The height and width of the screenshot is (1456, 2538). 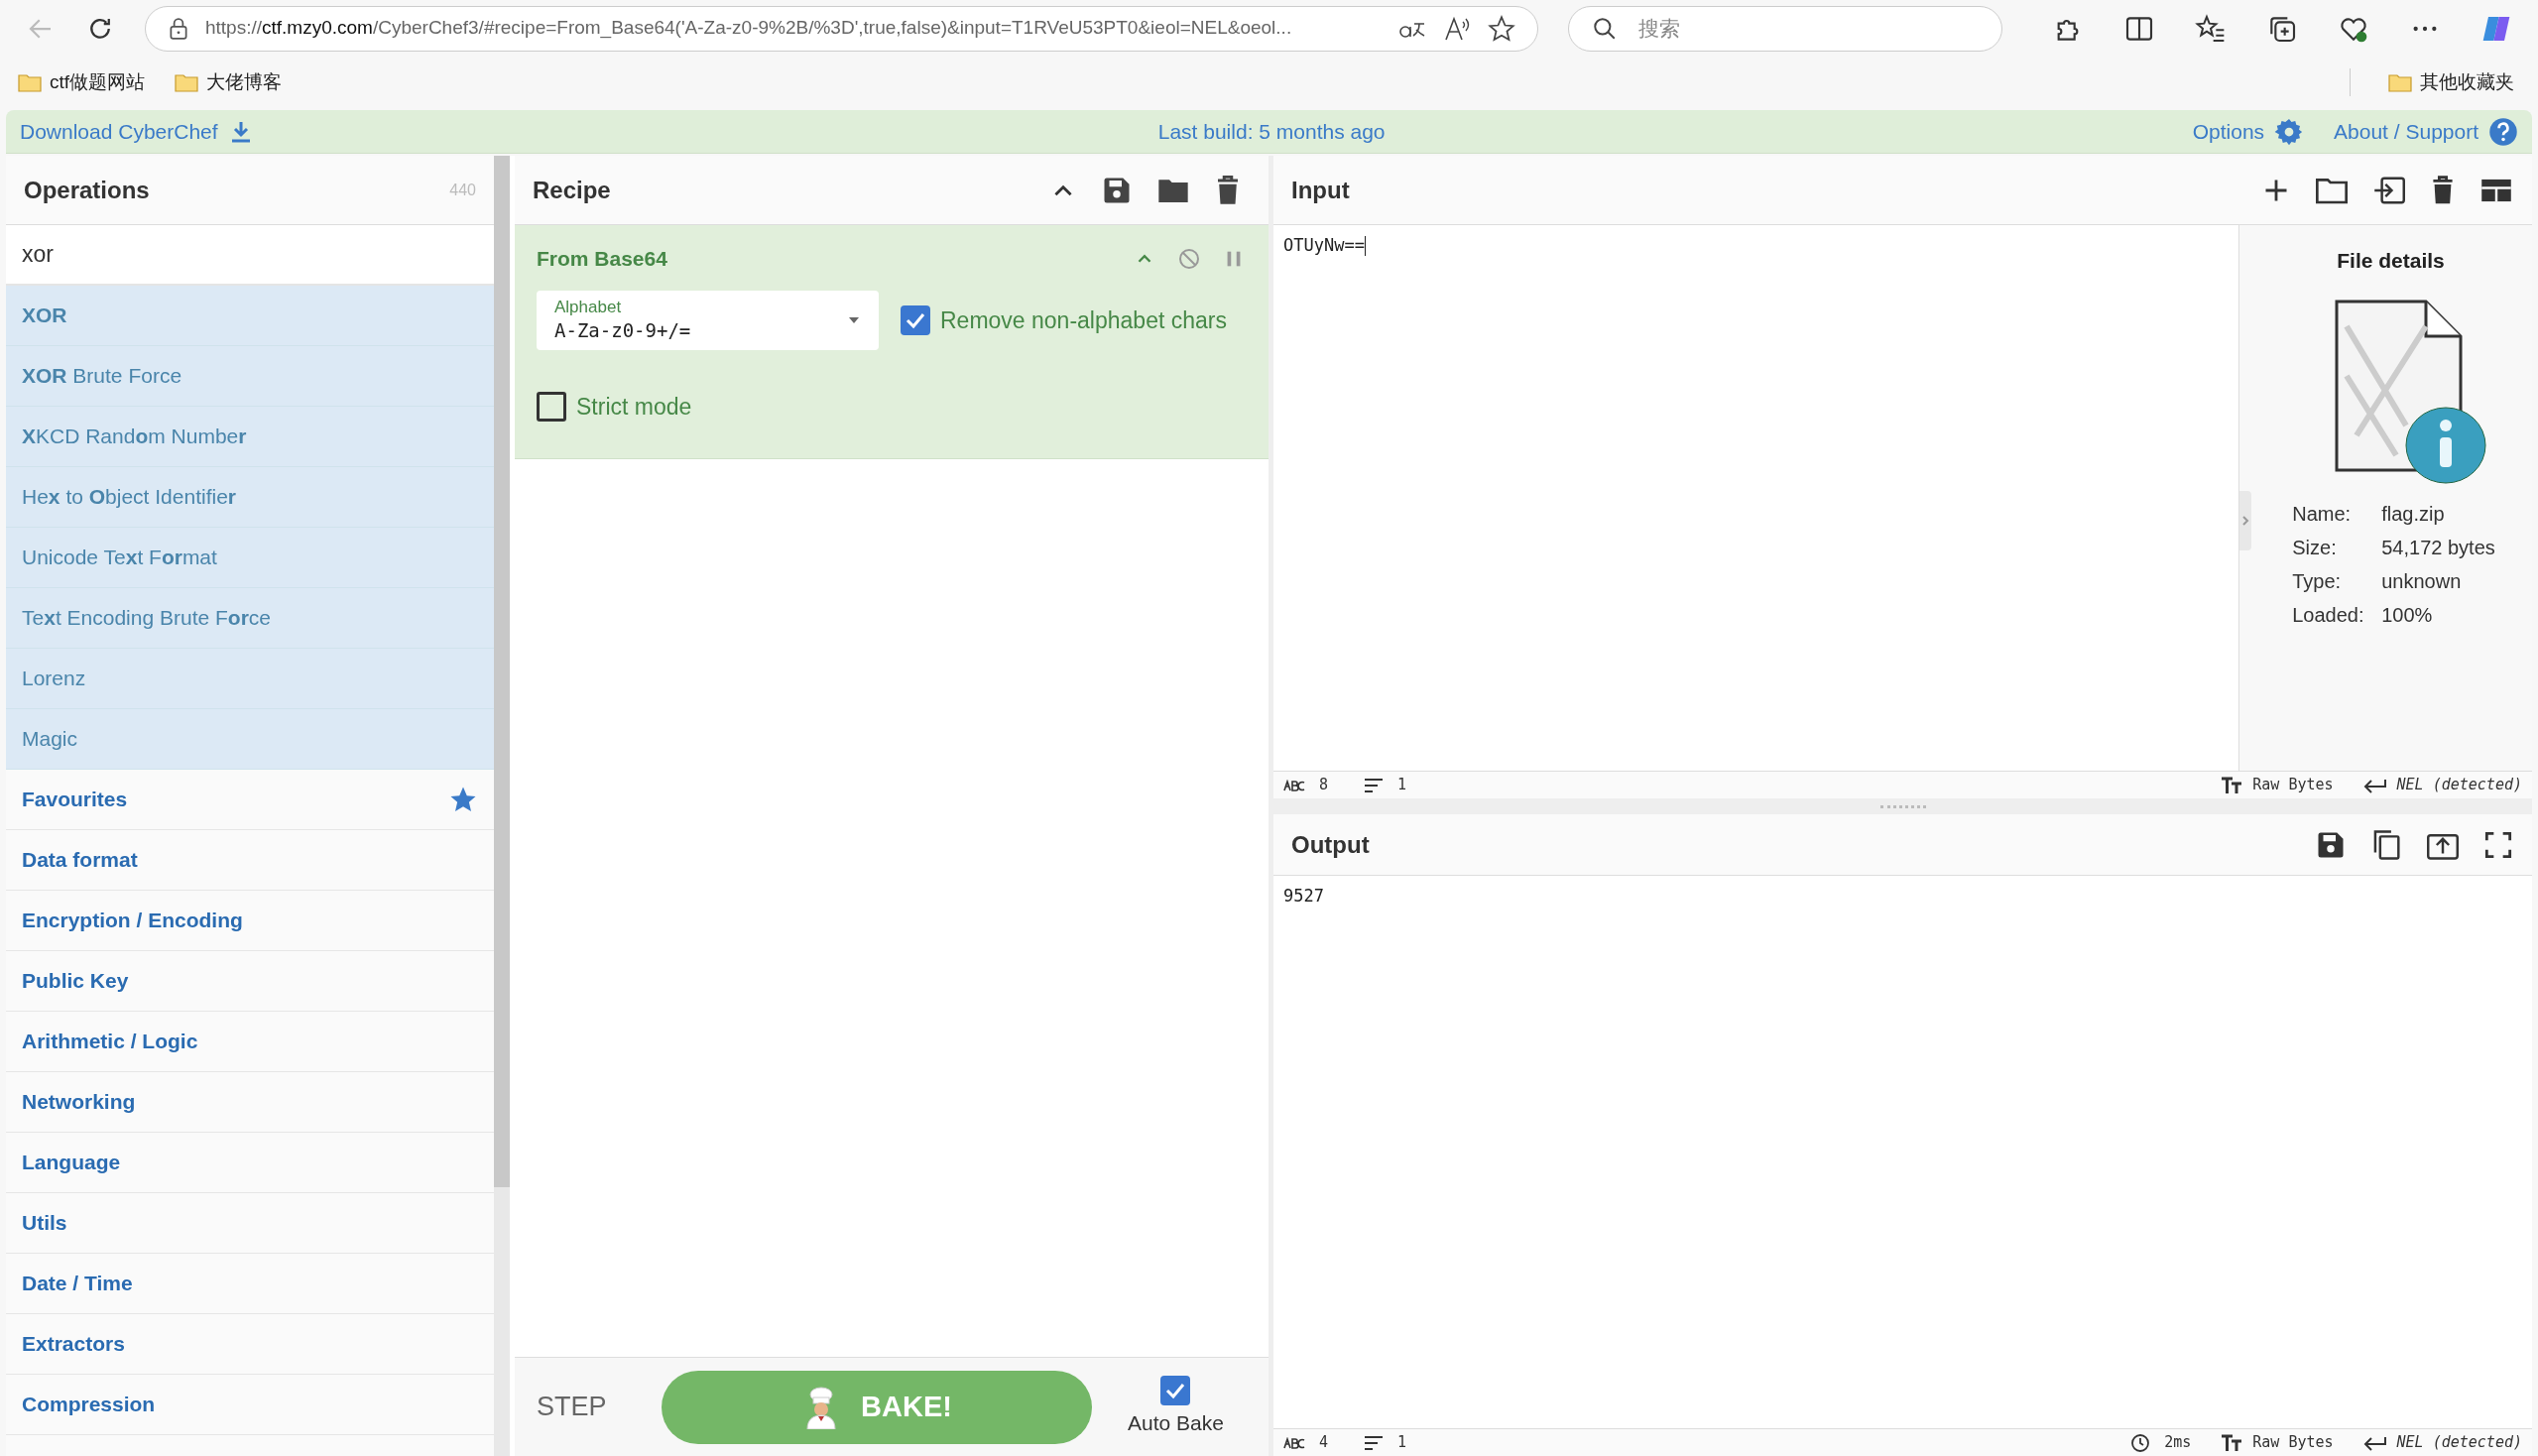 I want to click on about-link: About / Support, so click(x=2426, y=131).